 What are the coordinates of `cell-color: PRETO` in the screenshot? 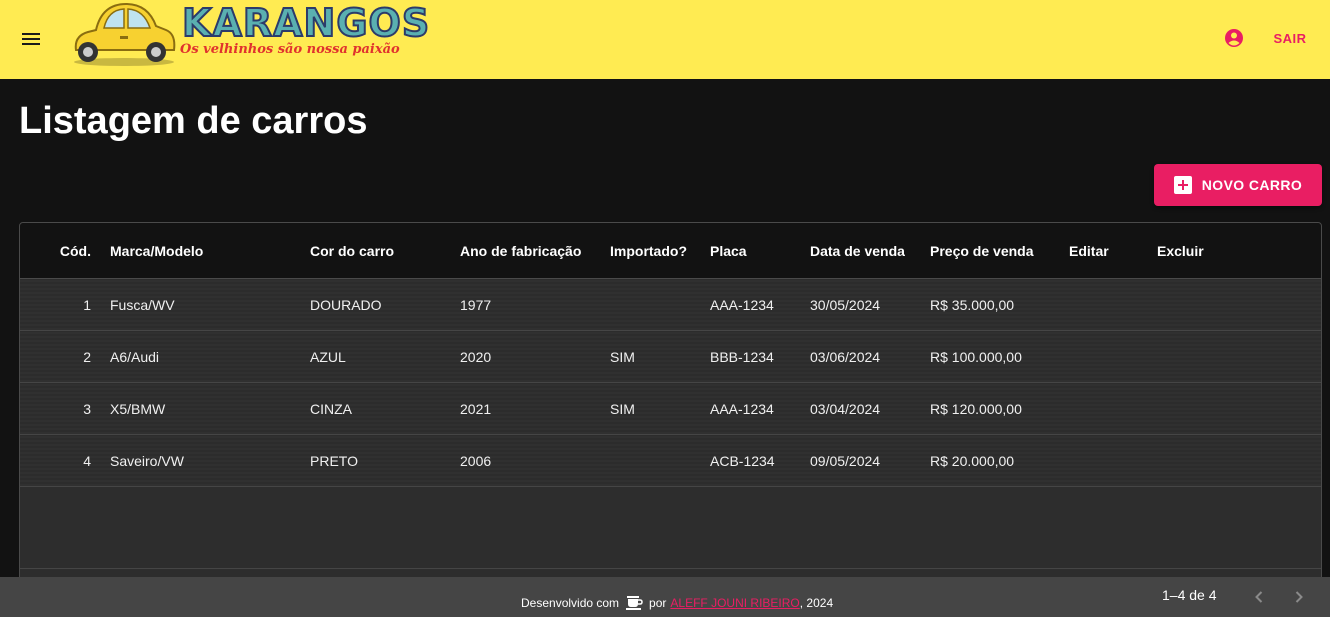 It's located at (334, 461).